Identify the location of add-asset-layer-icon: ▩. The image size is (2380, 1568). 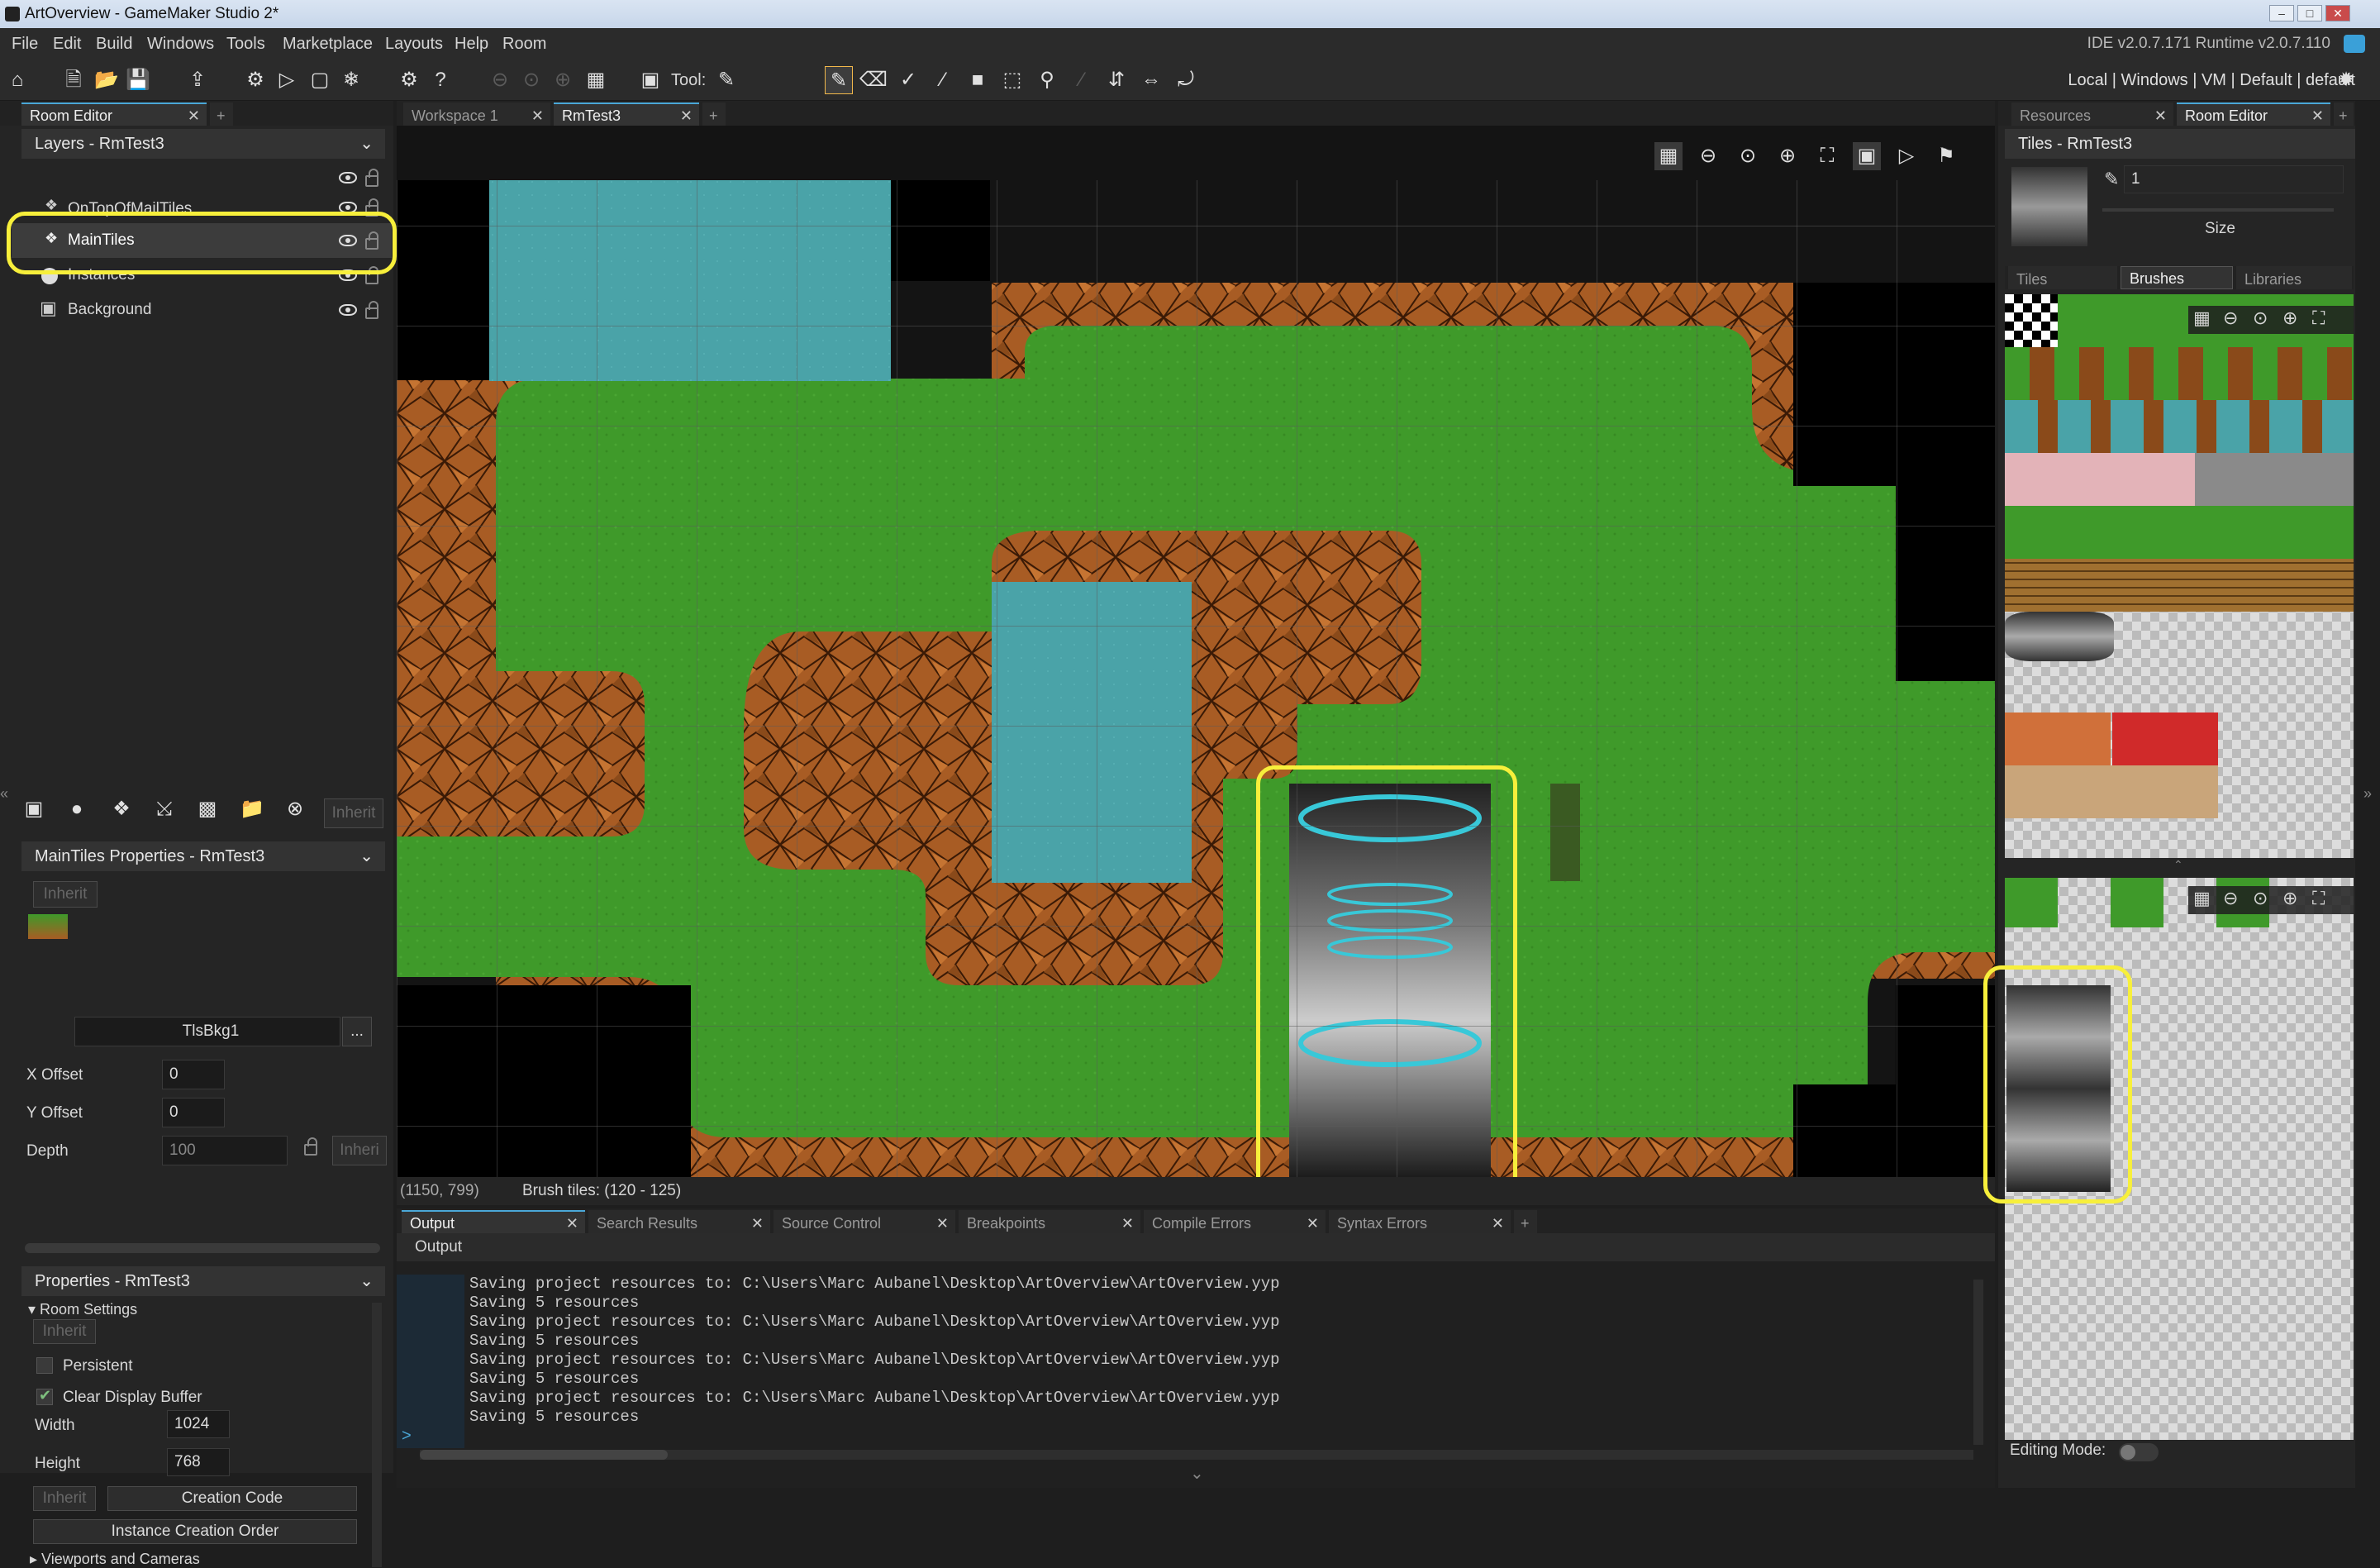
(207, 809).